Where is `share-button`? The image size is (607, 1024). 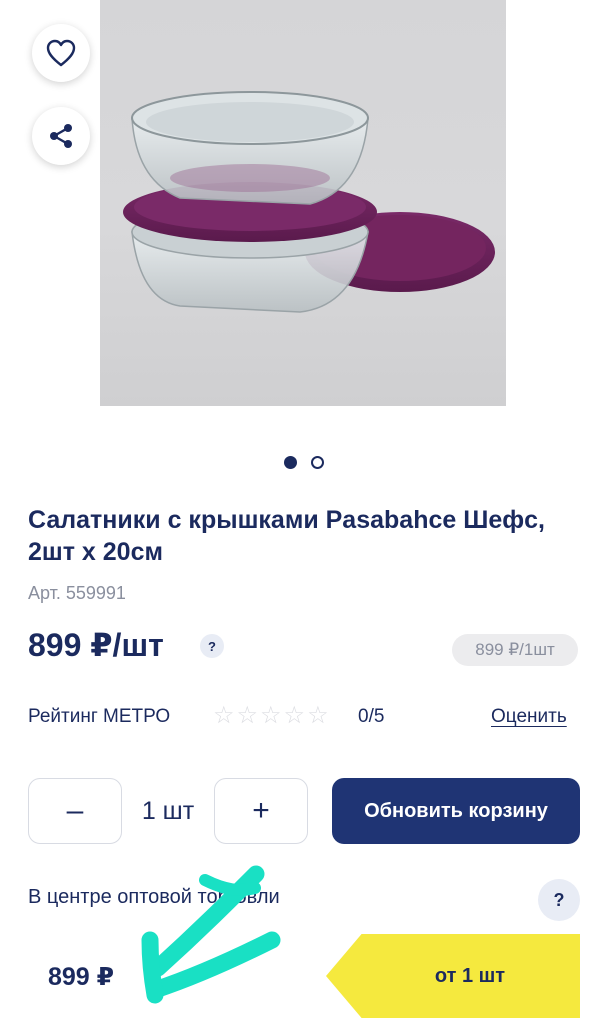
share-button is located at coordinates (61, 136).